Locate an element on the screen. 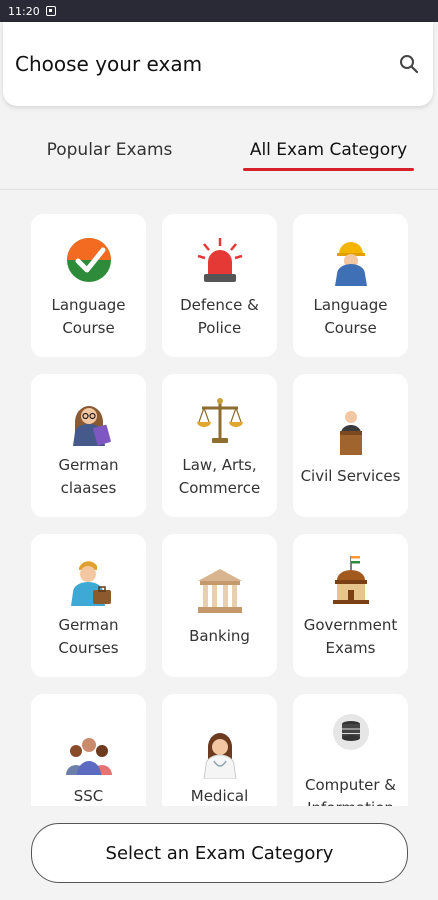  category-label: Law, Arts, Commerce is located at coordinates (219, 476).